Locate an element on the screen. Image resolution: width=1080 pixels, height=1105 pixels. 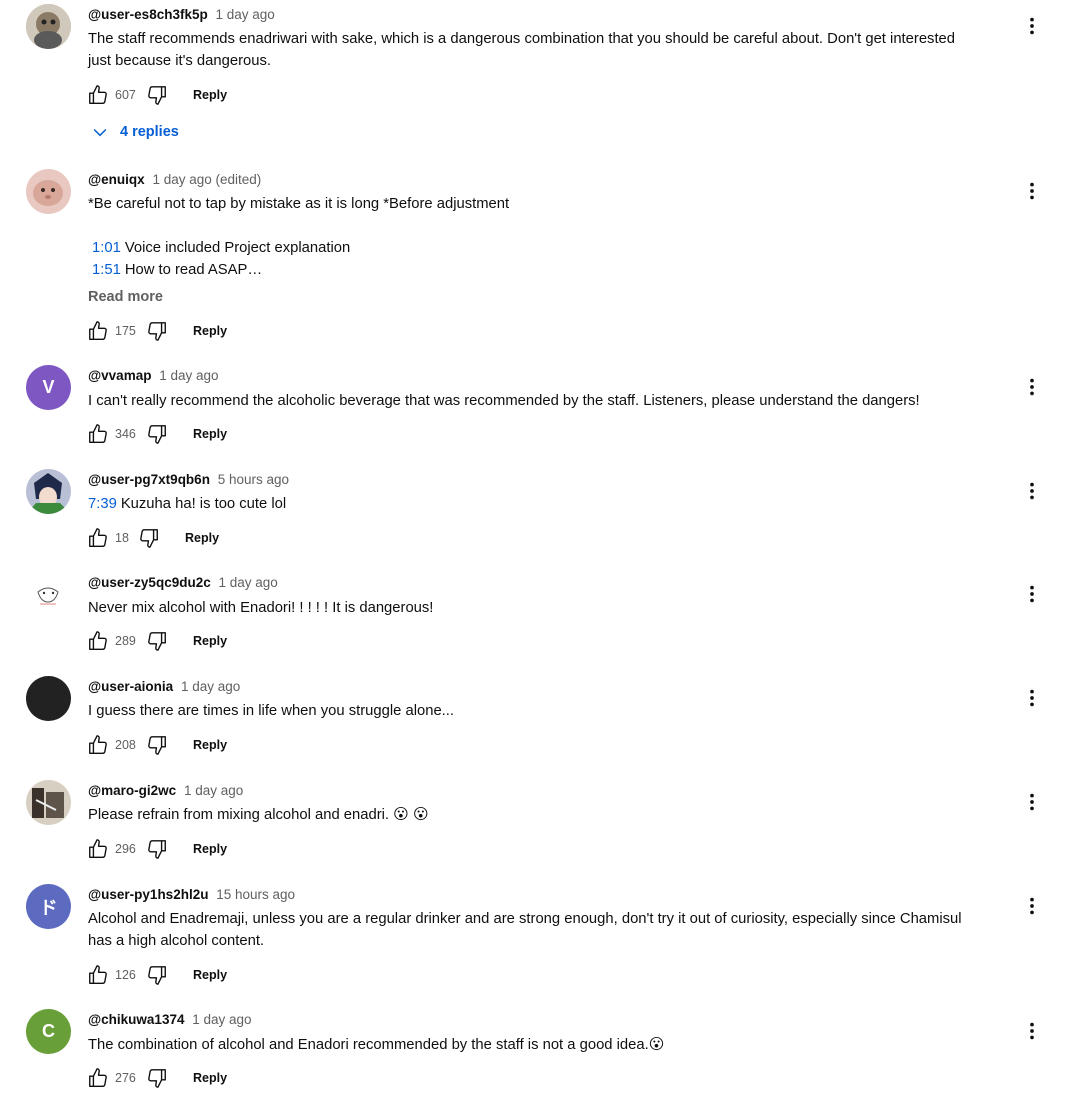
comment-time: 1 day ago (edited) is located at coordinates (206, 179).